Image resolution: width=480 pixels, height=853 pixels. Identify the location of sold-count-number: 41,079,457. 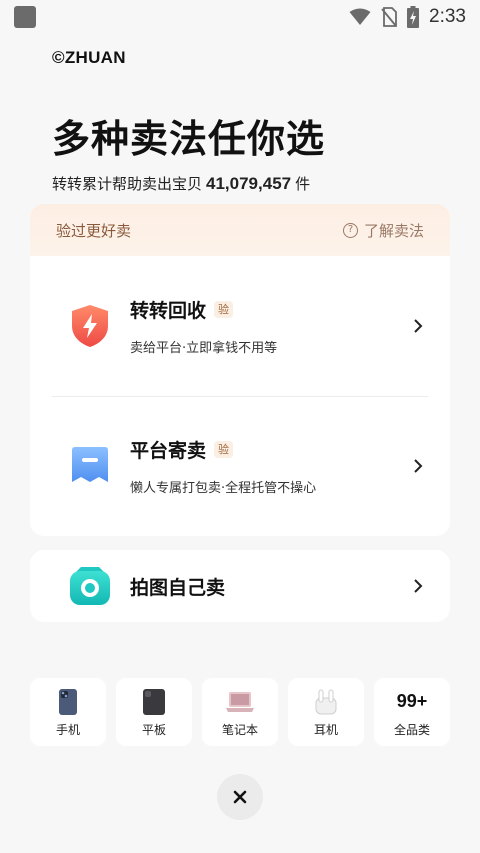
(249, 183).